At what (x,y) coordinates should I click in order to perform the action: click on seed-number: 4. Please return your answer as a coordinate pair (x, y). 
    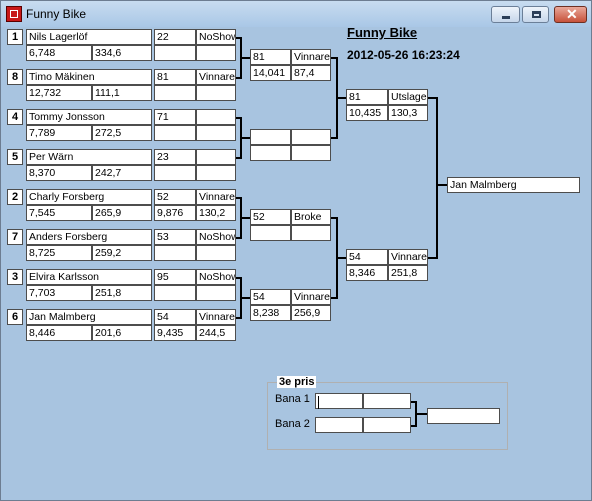
    Looking at the image, I should click on (15, 117).